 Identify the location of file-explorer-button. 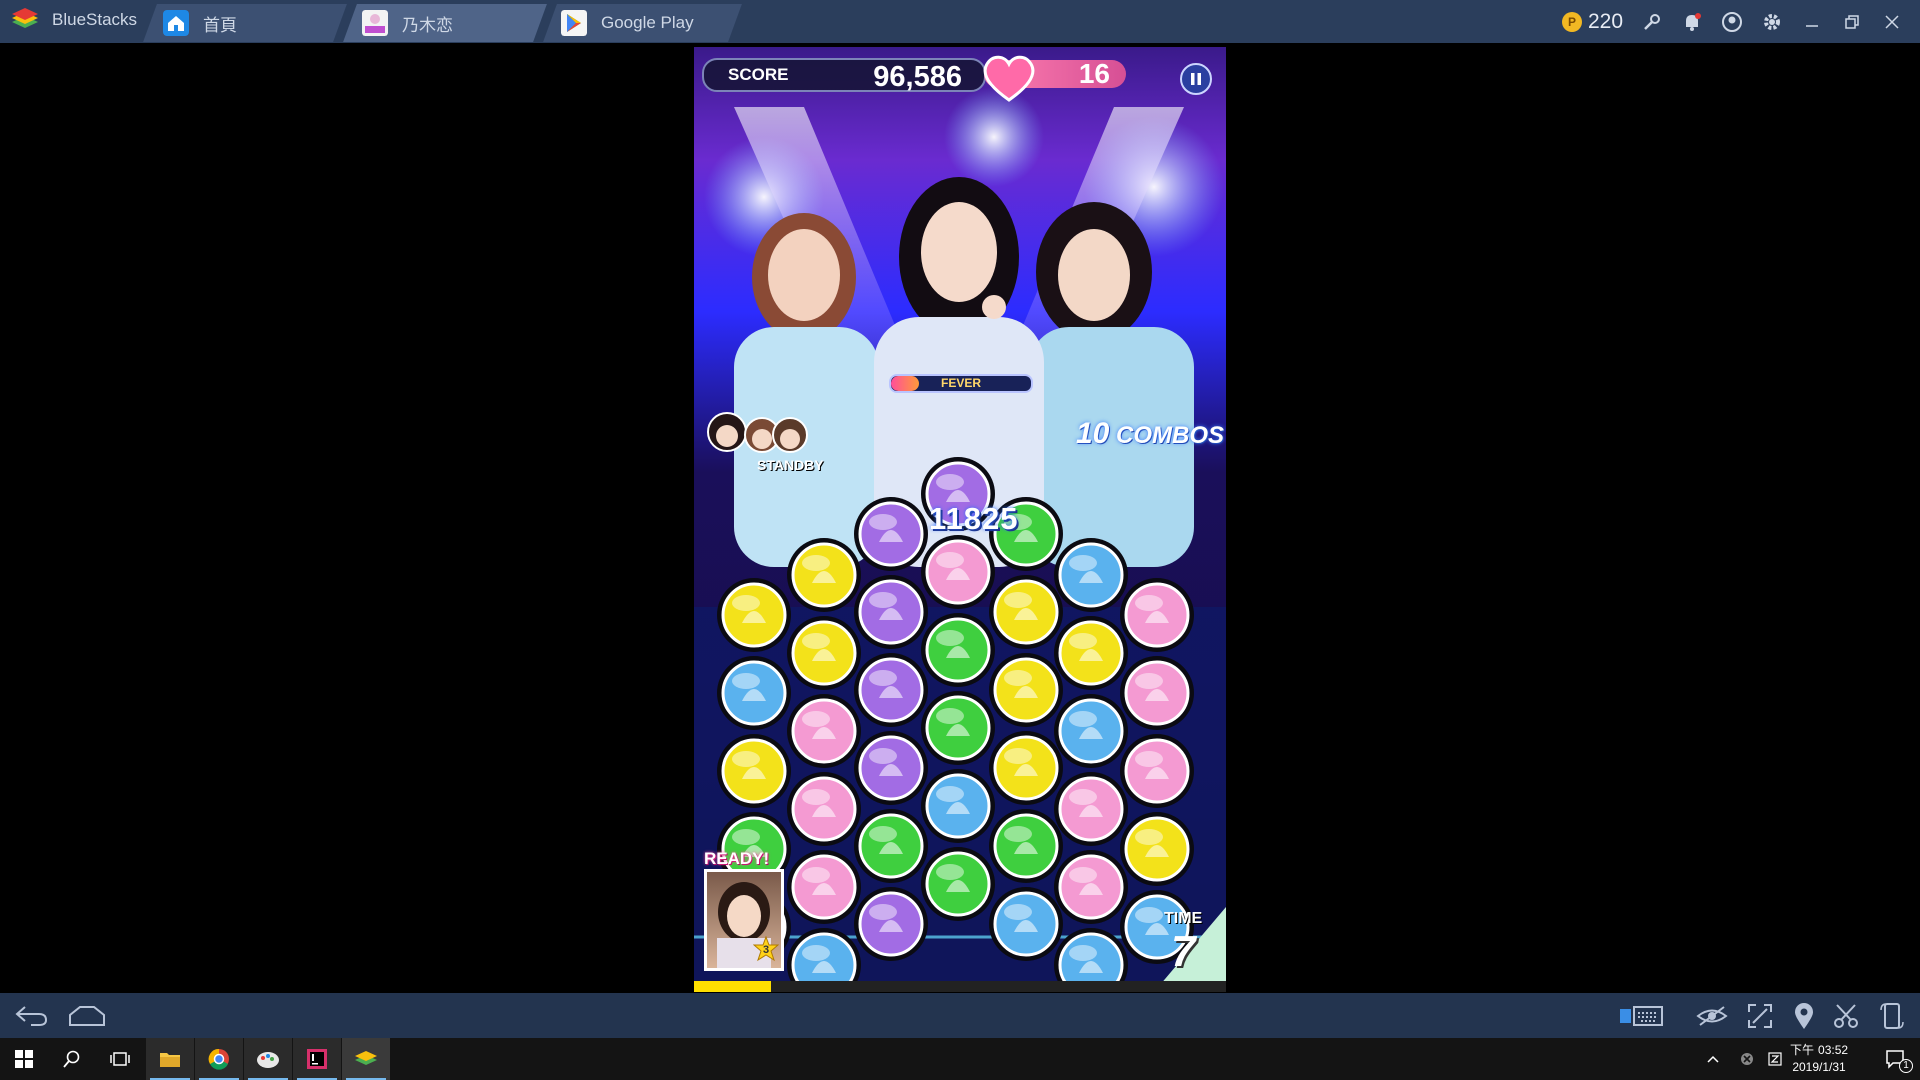
(170, 1059).